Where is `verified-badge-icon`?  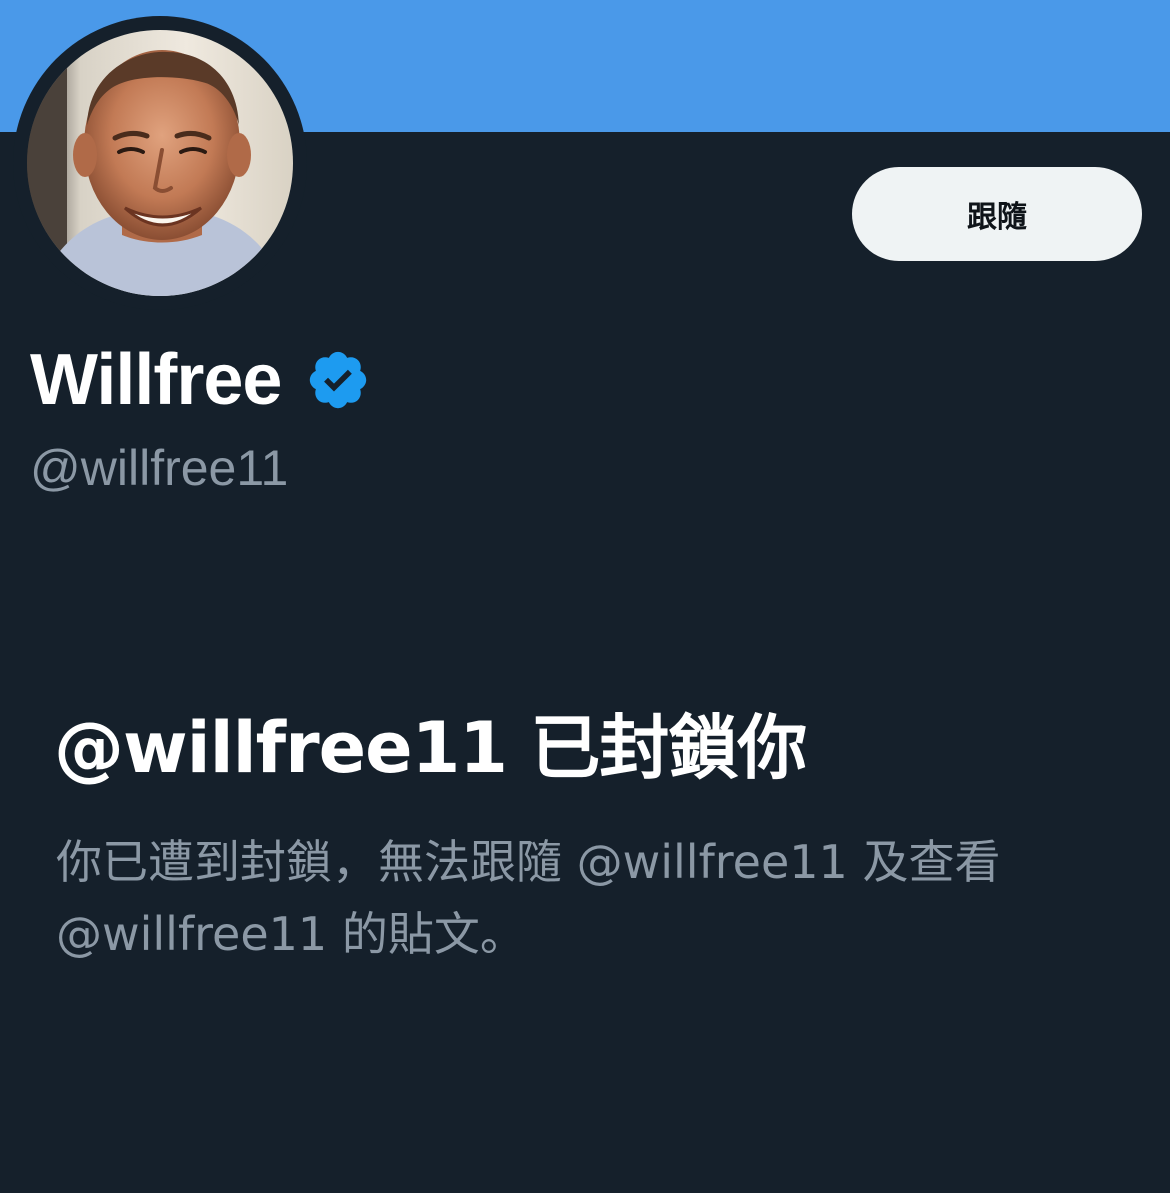
verified-badge-icon is located at coordinates (338, 380).